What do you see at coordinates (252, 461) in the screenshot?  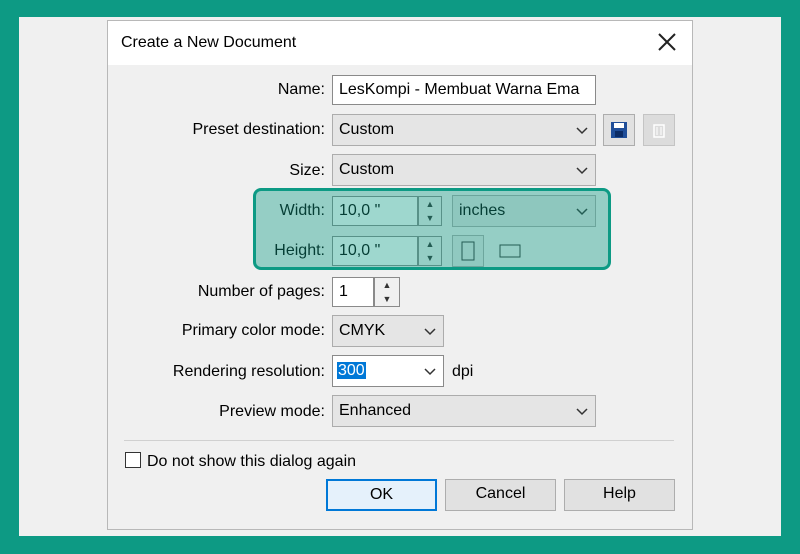 I see `dont-show-label: Do not show this dialog again` at bounding box center [252, 461].